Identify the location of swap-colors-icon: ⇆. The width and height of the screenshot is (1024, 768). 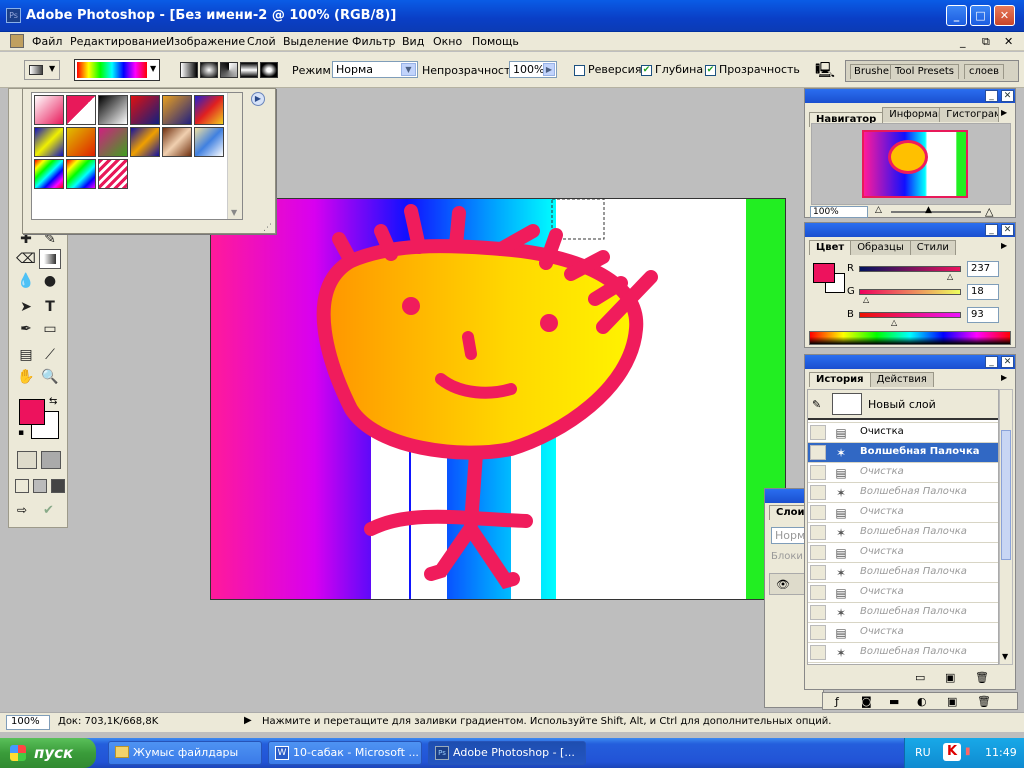
(53, 401).